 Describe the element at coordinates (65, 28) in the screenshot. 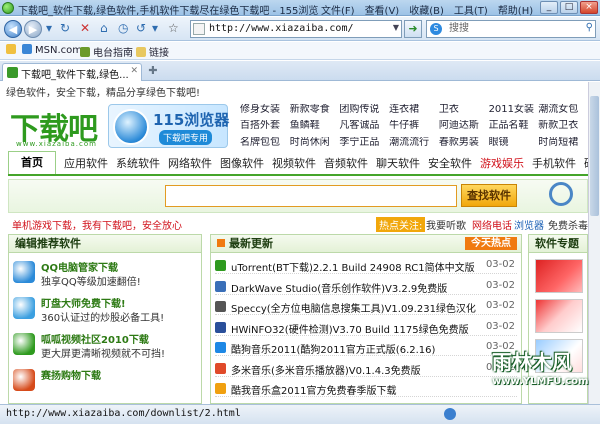

I see `refresh-icon: ↻` at that location.